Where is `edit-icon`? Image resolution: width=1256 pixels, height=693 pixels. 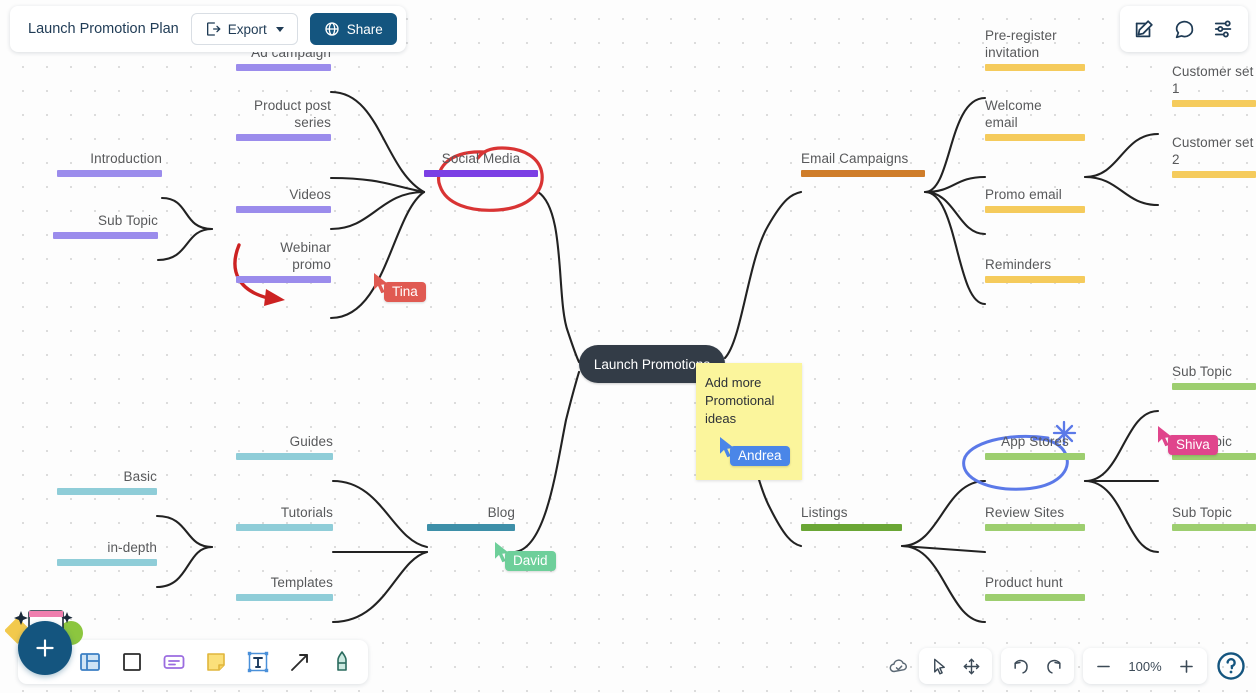
edit-icon is located at coordinates (1144, 29).